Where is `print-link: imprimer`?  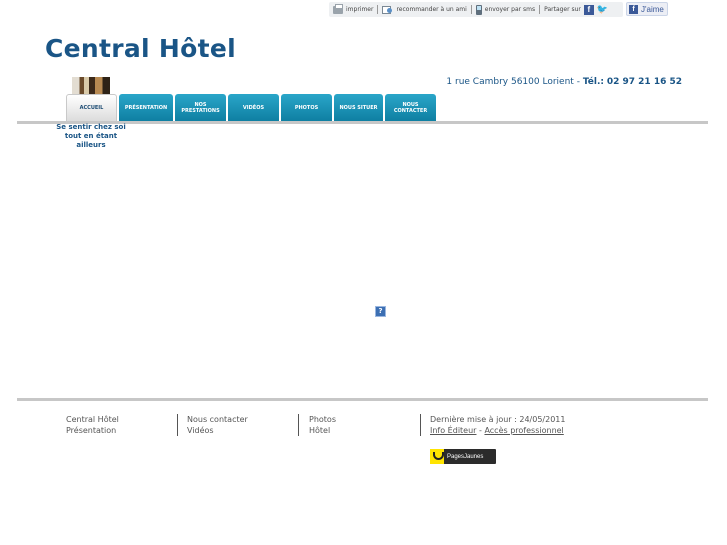 print-link: imprimer is located at coordinates (353, 8).